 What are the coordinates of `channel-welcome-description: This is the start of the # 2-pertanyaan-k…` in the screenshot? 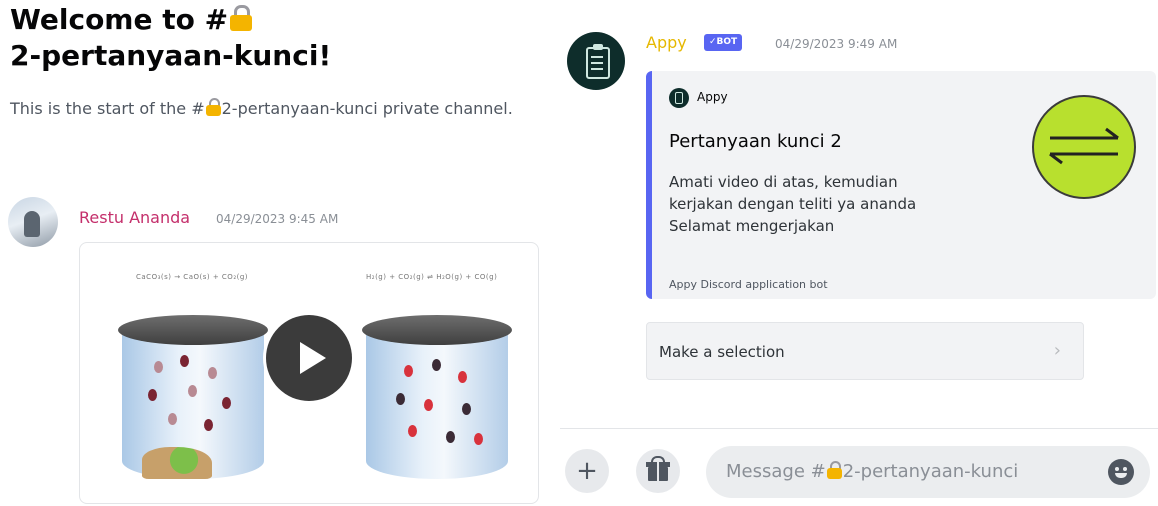 It's located at (280, 109).